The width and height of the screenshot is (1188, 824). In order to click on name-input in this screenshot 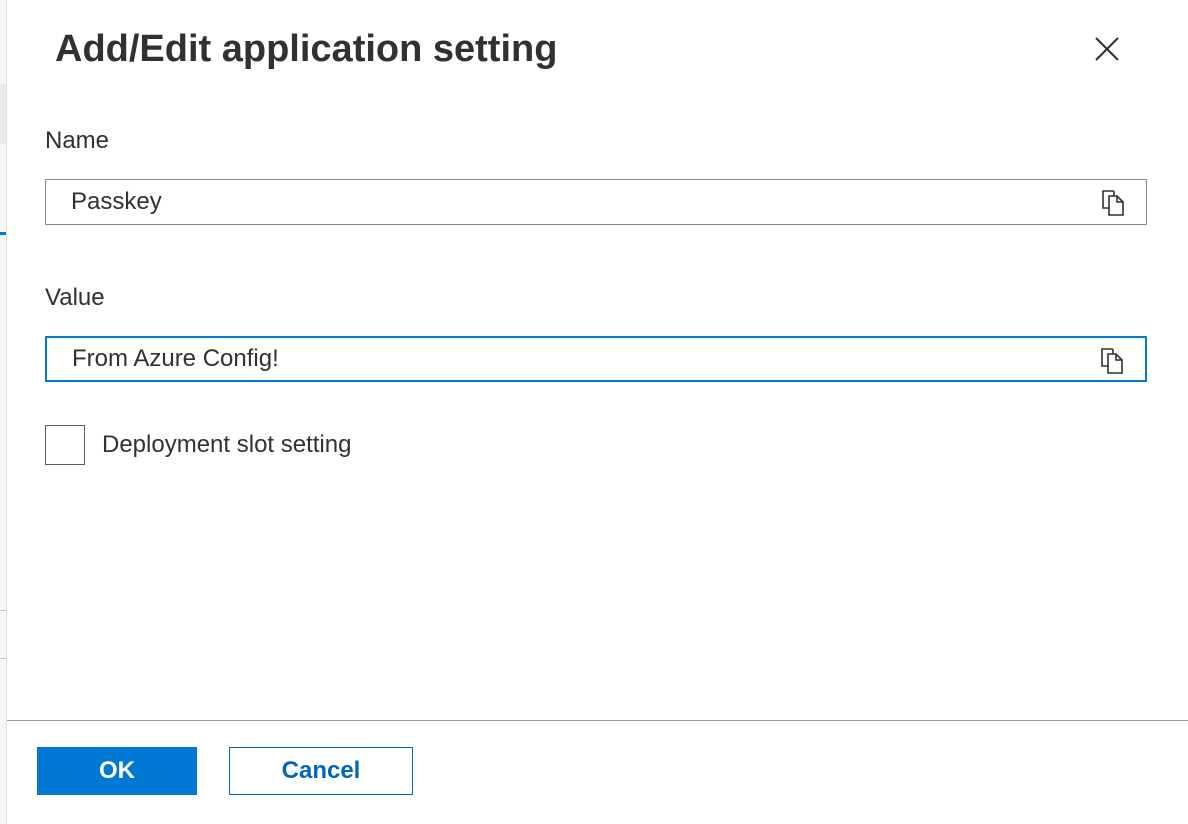, I will do `click(573, 202)`.